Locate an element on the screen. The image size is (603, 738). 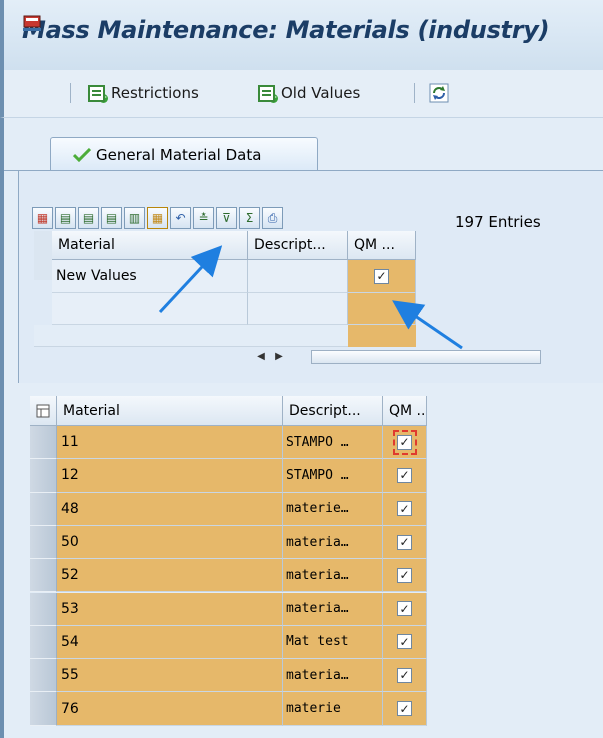
arrow-to-qm-checkbox is located at coordinates (427, 325).